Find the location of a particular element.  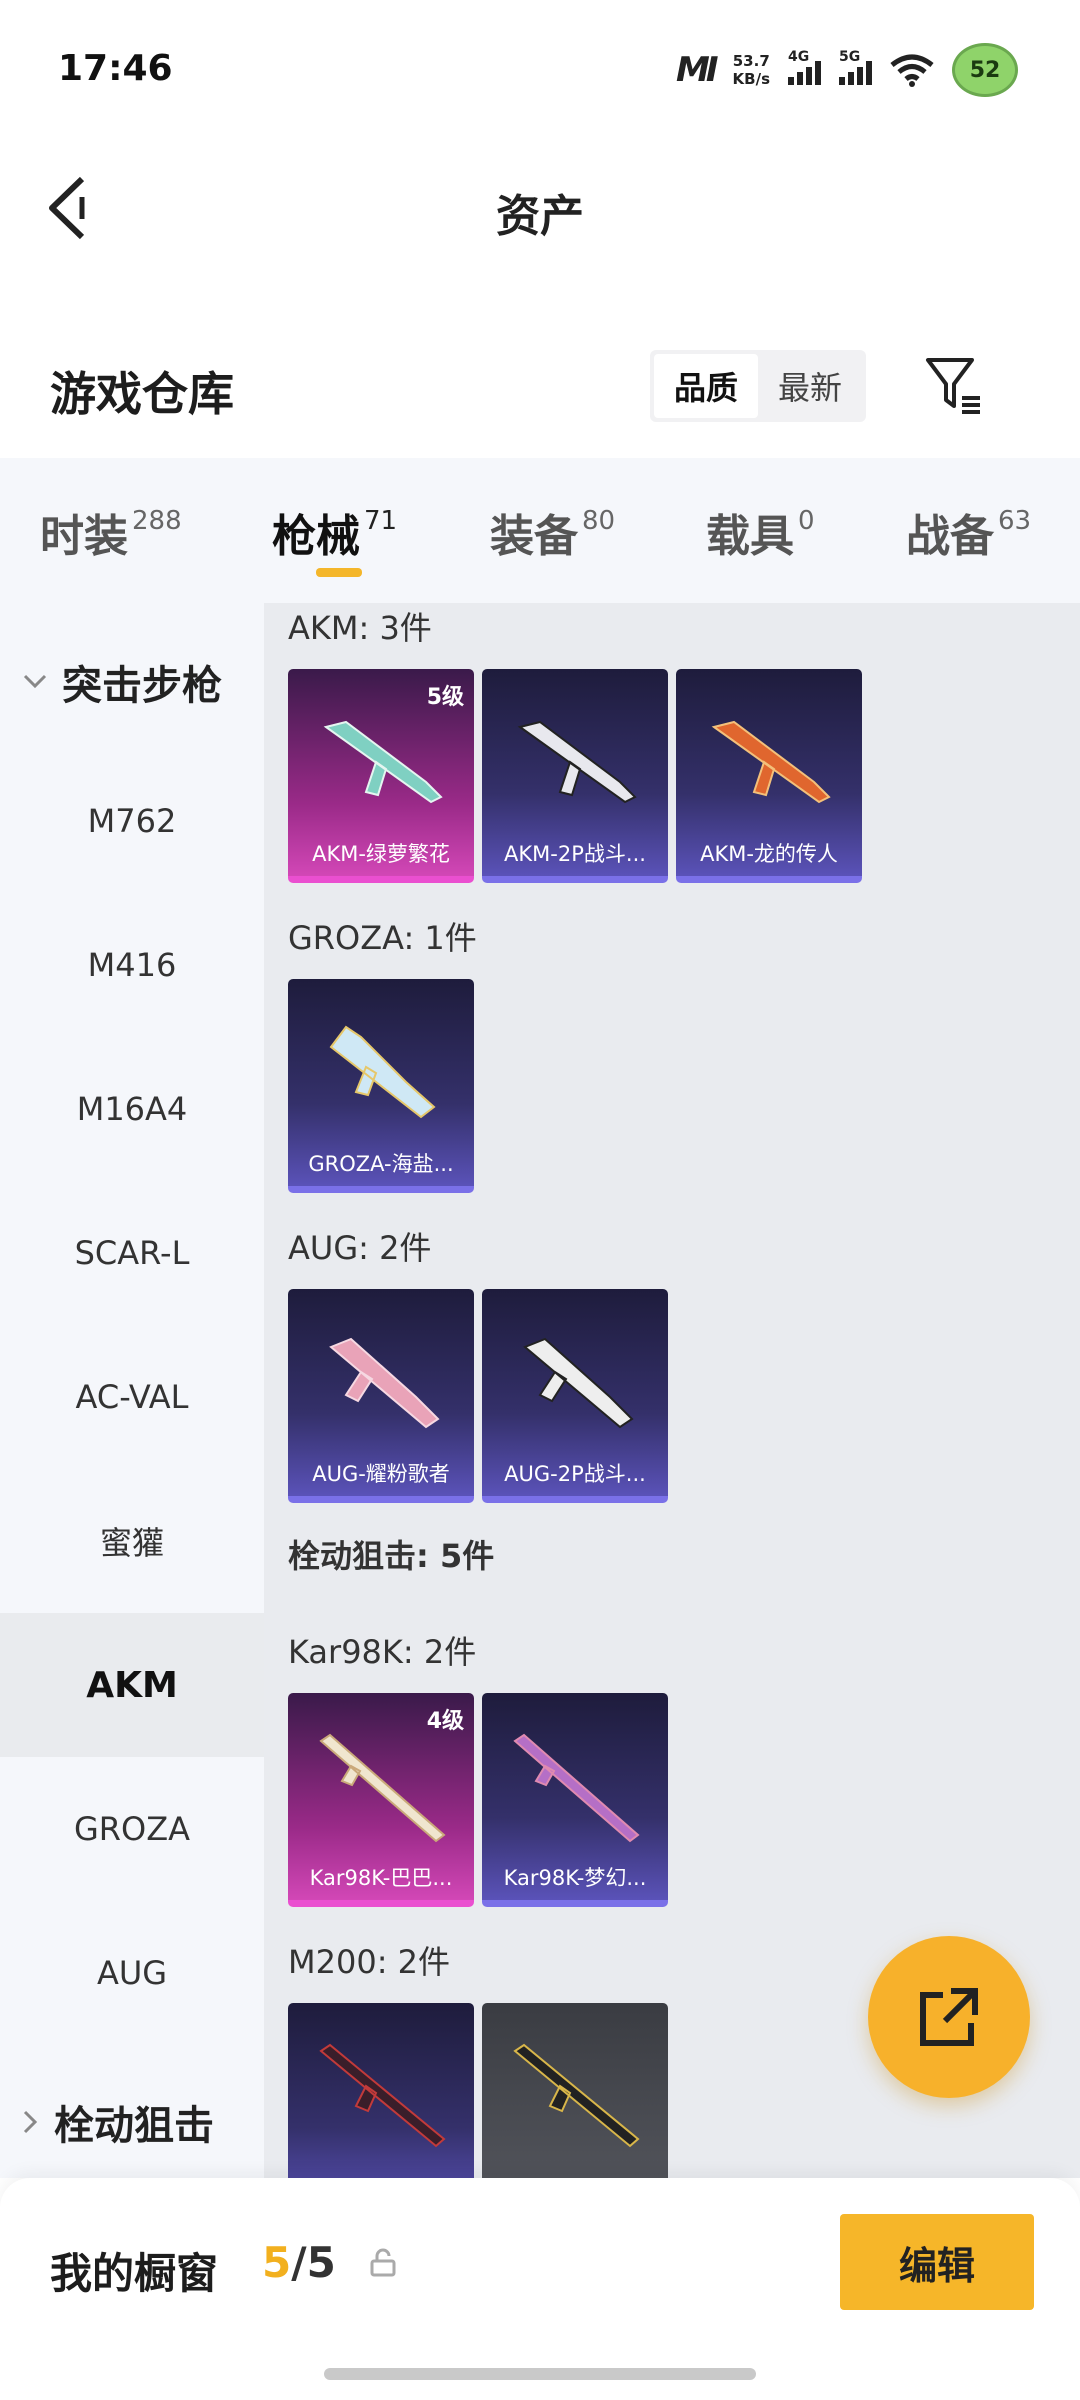

share-icon is located at coordinates (949, 2017).